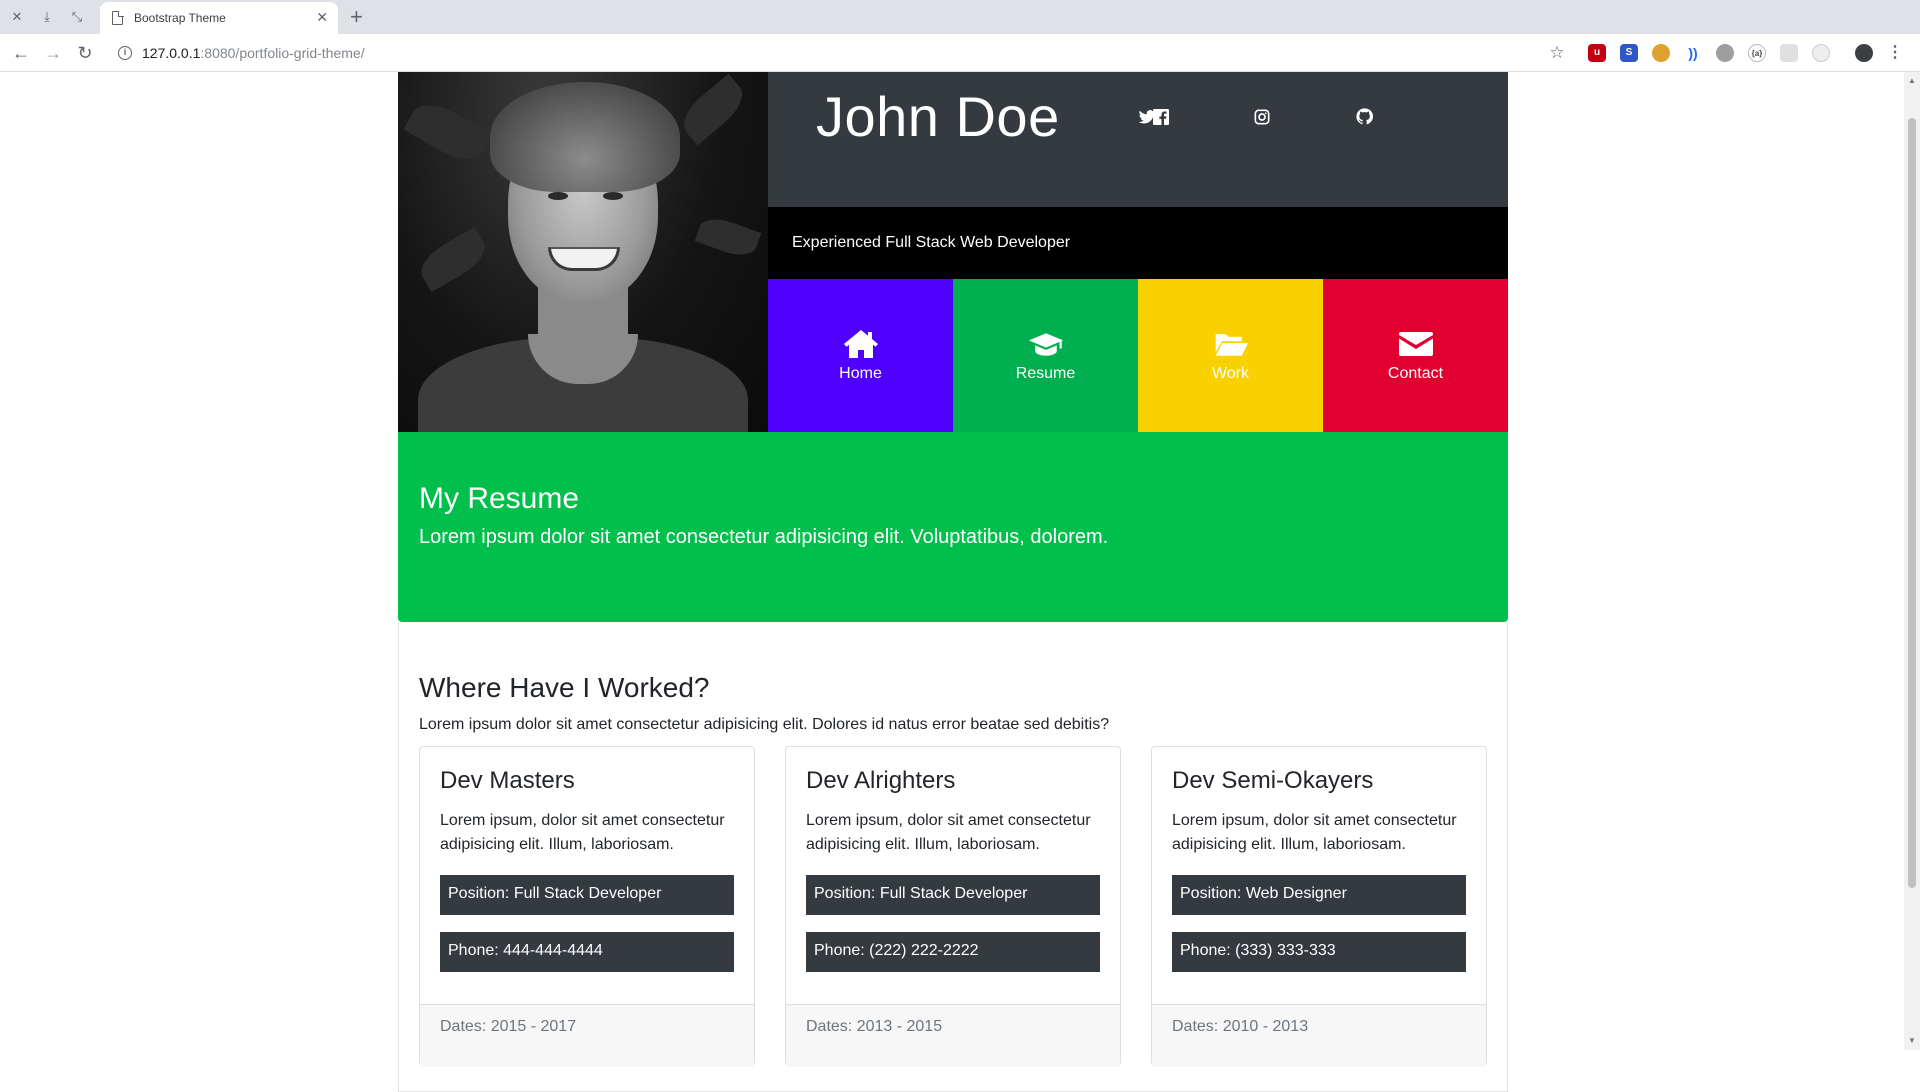 This screenshot has height=1092, width=1920. I want to click on nav-tiles: Home Resume Work Contact, so click(1138, 355).